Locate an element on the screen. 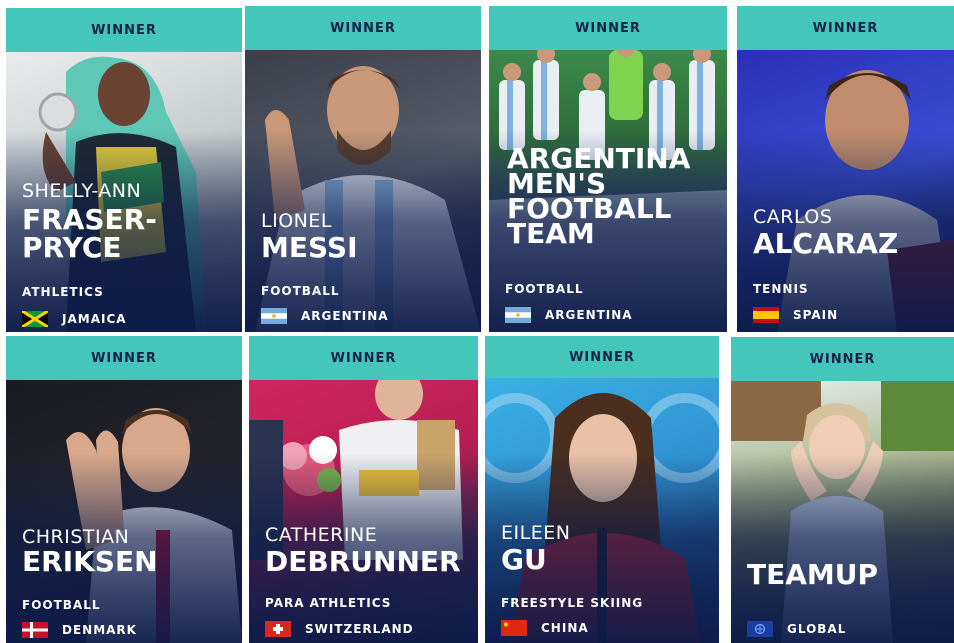 This screenshot has height=643, width=954. athlete-first-name: CATHERINE is located at coordinates (321, 535).